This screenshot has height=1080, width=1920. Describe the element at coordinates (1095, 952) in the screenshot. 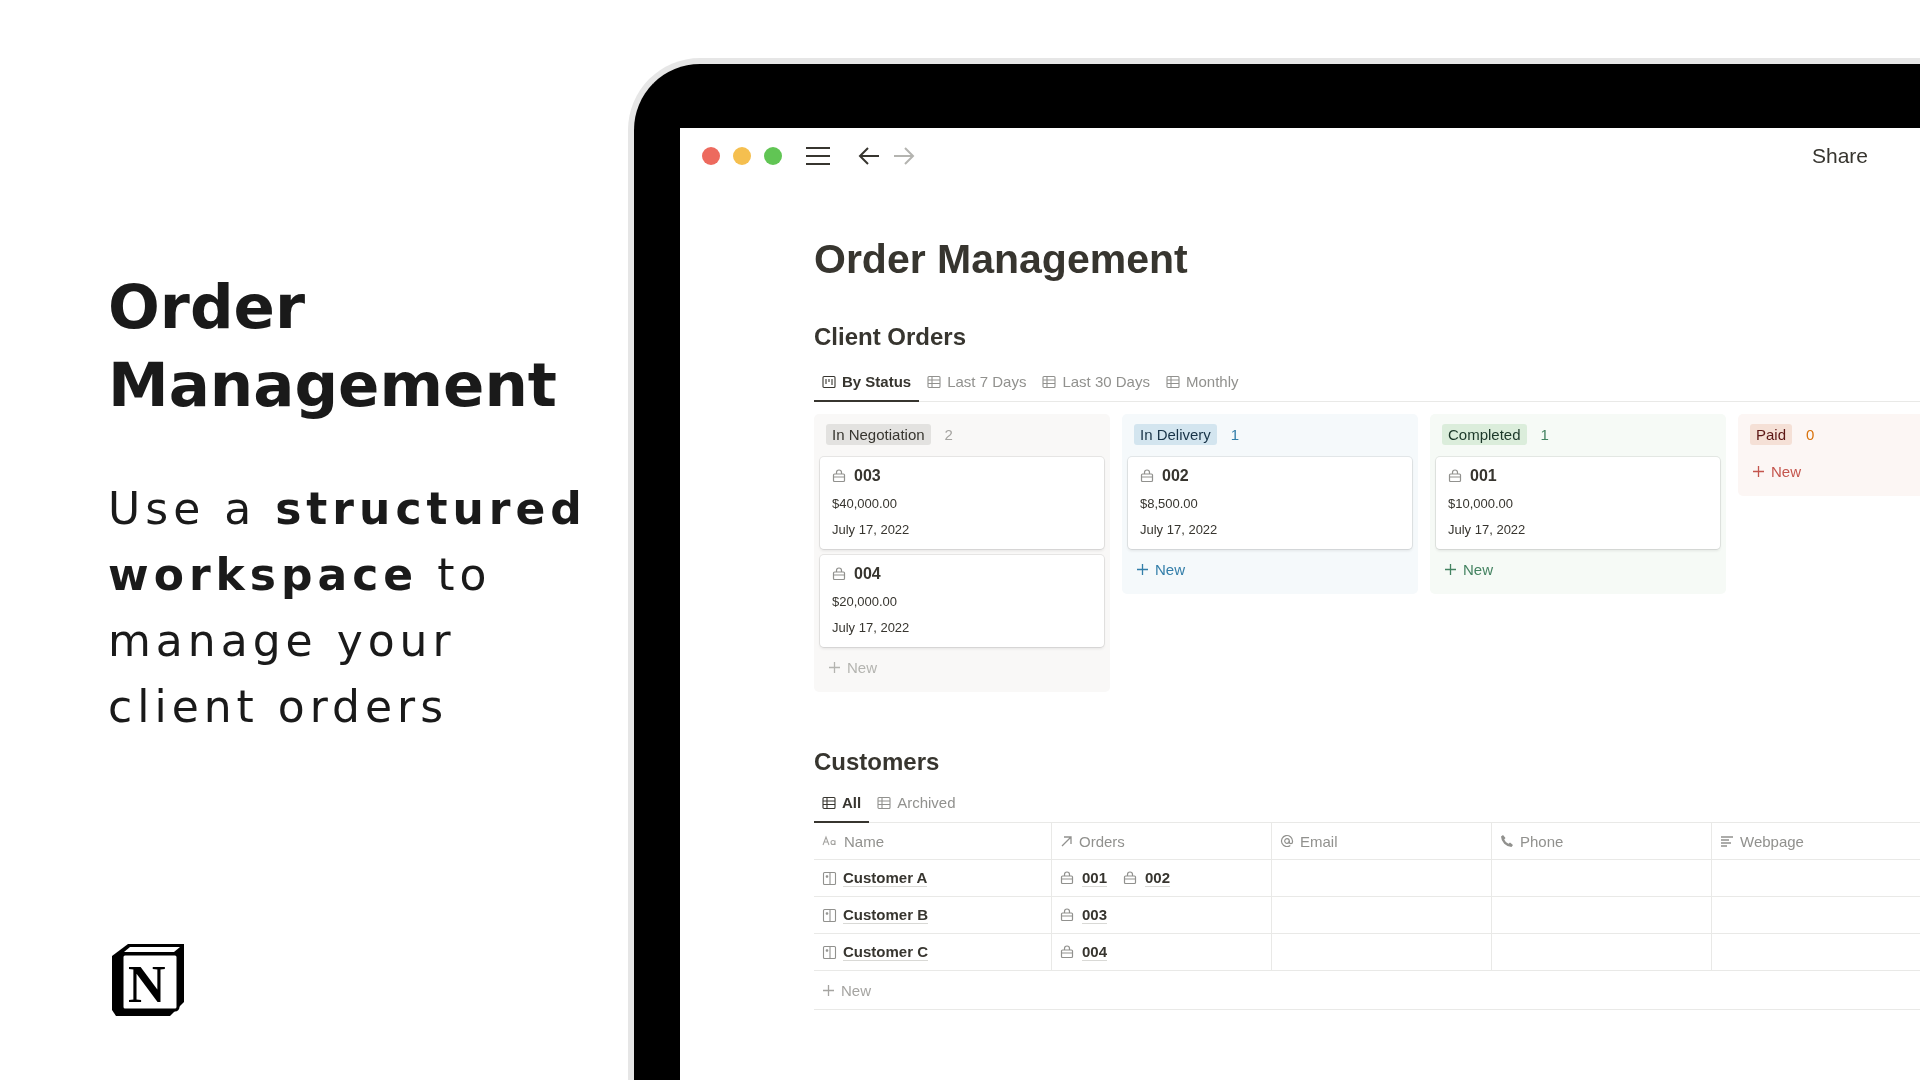

I see `order-link: 004` at that location.